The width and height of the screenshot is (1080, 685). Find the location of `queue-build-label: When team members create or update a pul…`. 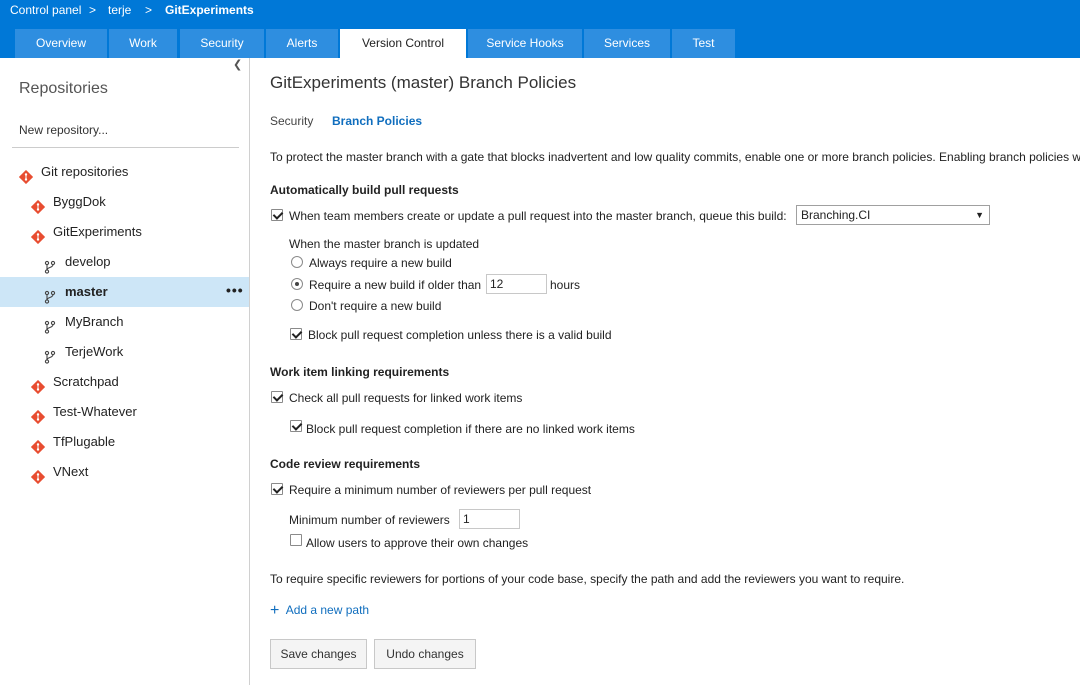

queue-build-label: When team members create or update a pul… is located at coordinates (538, 216).